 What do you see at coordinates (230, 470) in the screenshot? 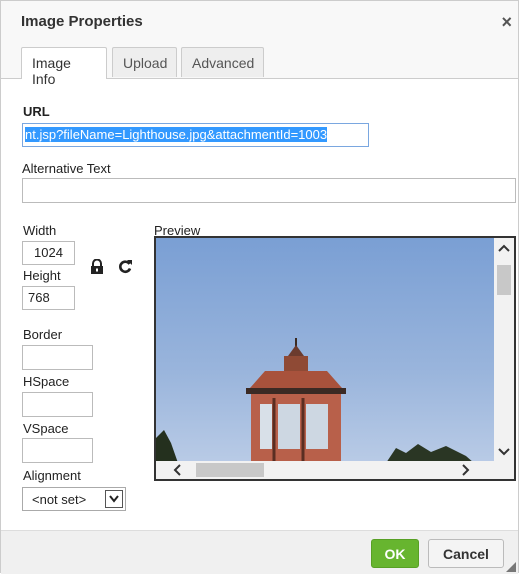
I see `horizontal-scroll-thumb` at bounding box center [230, 470].